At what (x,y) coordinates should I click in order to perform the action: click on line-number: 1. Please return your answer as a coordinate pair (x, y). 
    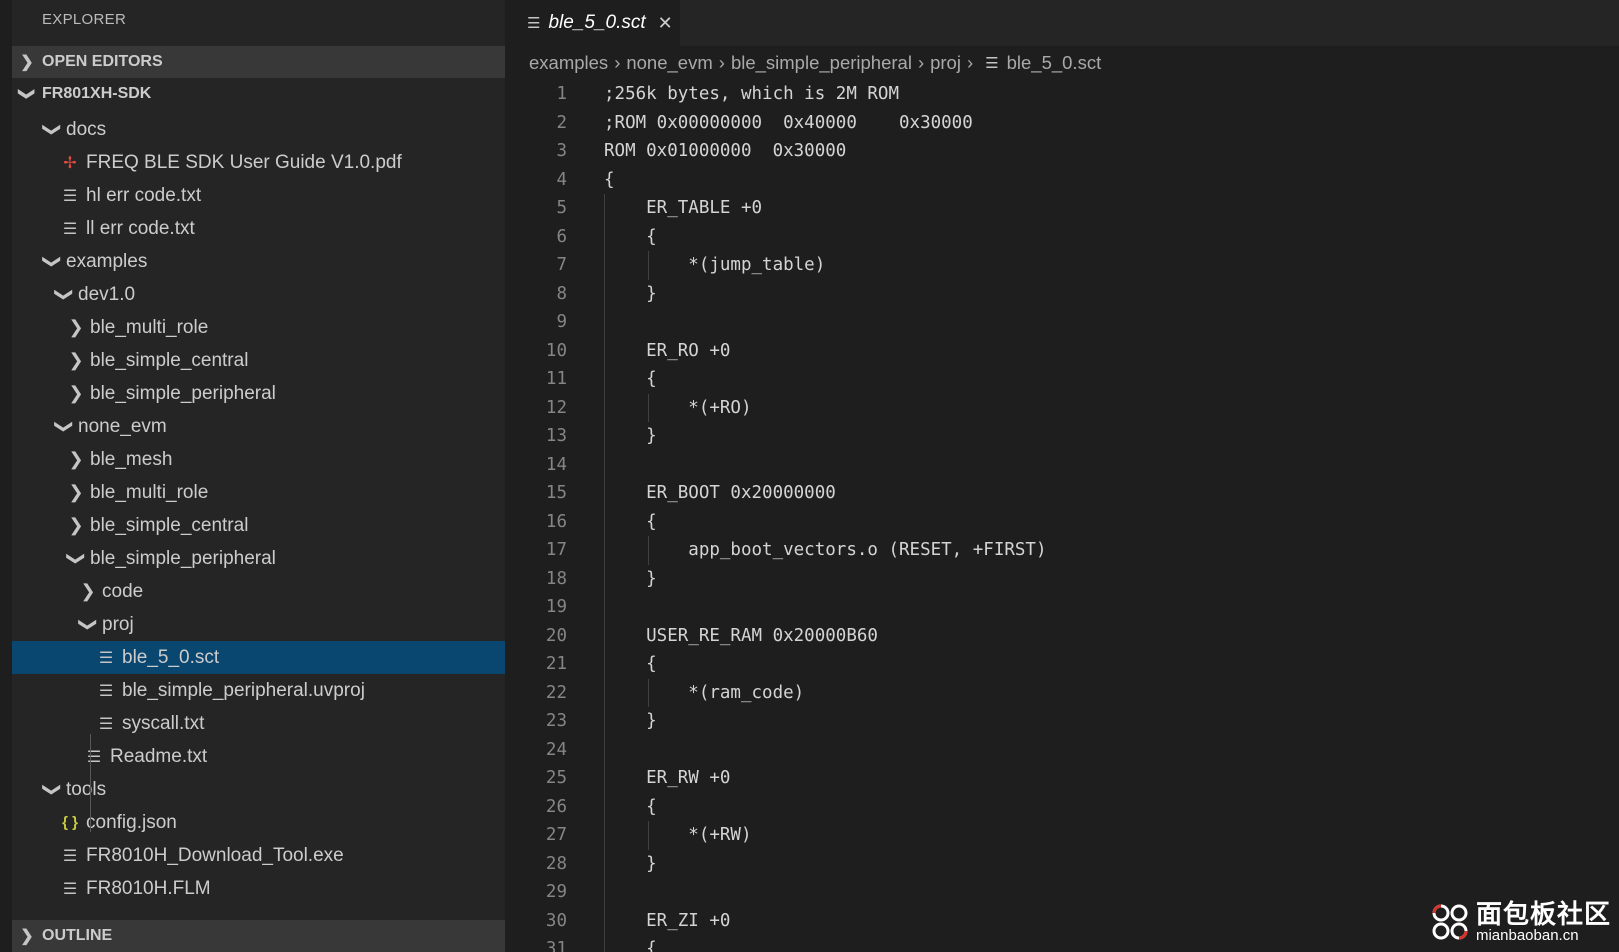
    Looking at the image, I should click on (561, 94).